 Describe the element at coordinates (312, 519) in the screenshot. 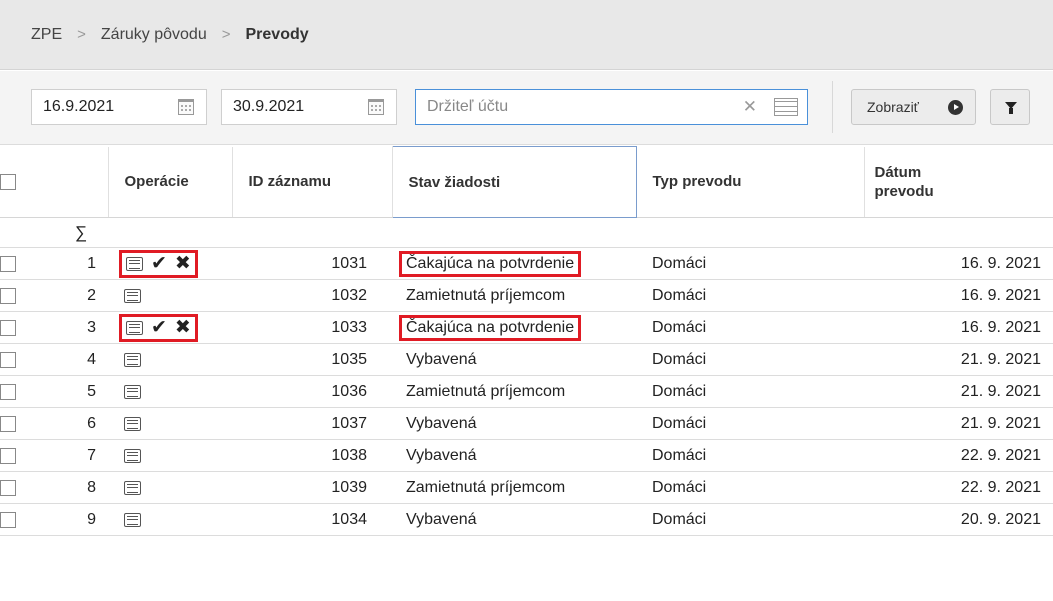

I see `record-id: 1034` at that location.